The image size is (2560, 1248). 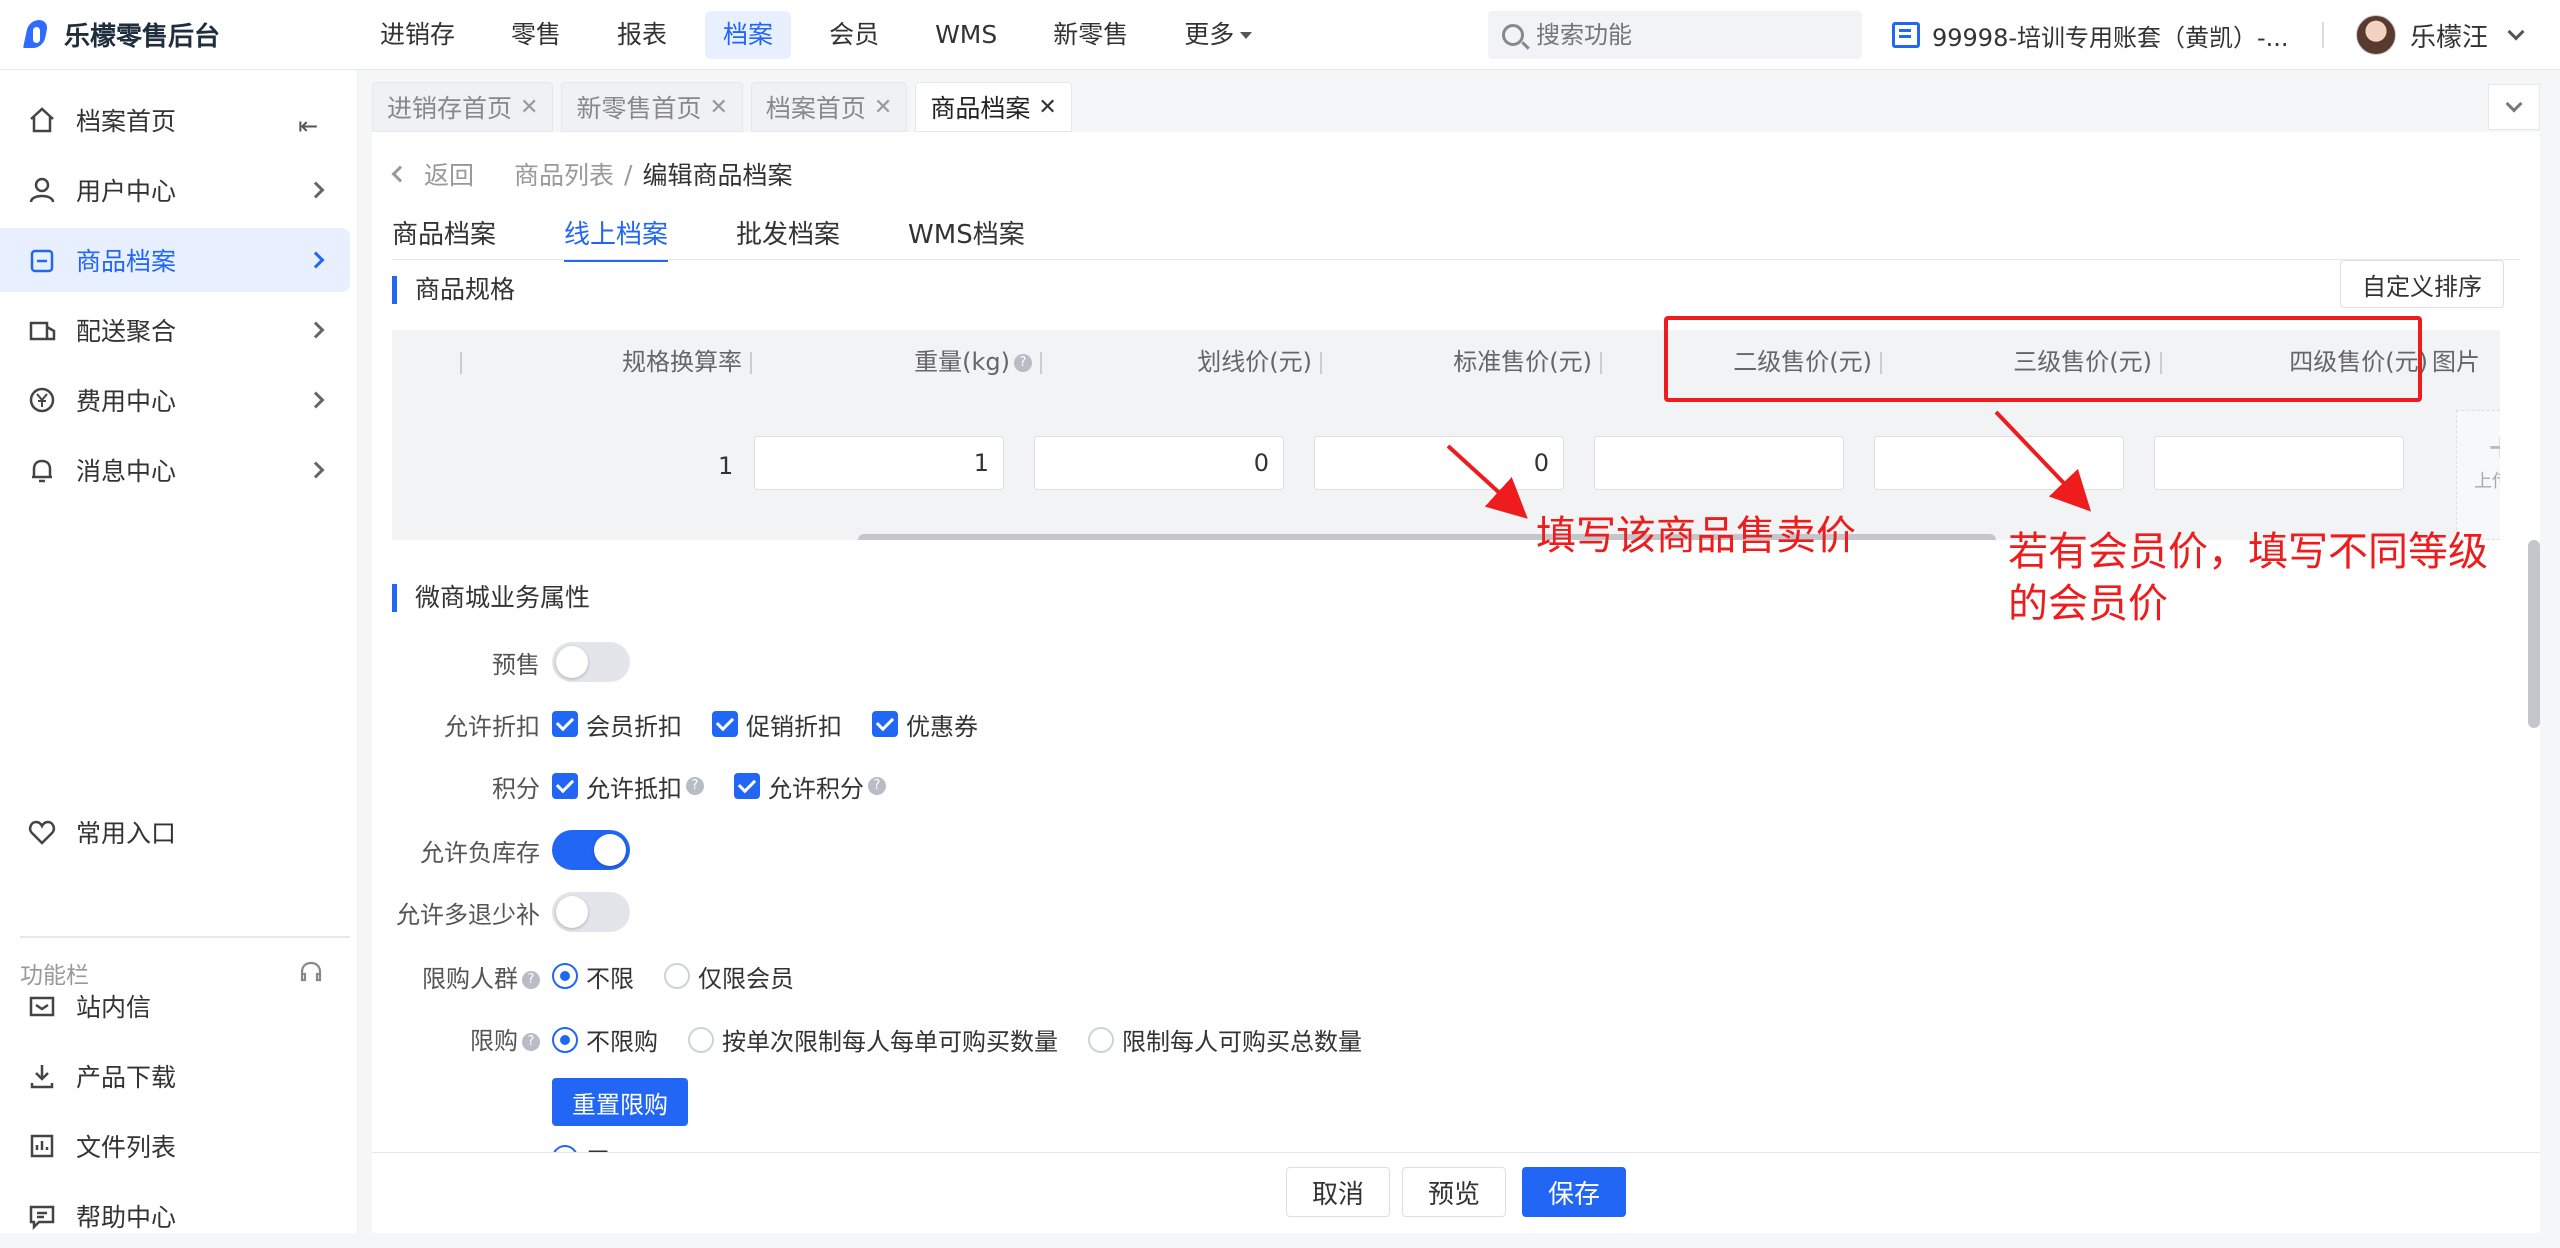 What do you see at coordinates (2248, 552) in the screenshot?
I see `annotation-member-price-line1: 若有会员价，填写不同等级` at bounding box center [2248, 552].